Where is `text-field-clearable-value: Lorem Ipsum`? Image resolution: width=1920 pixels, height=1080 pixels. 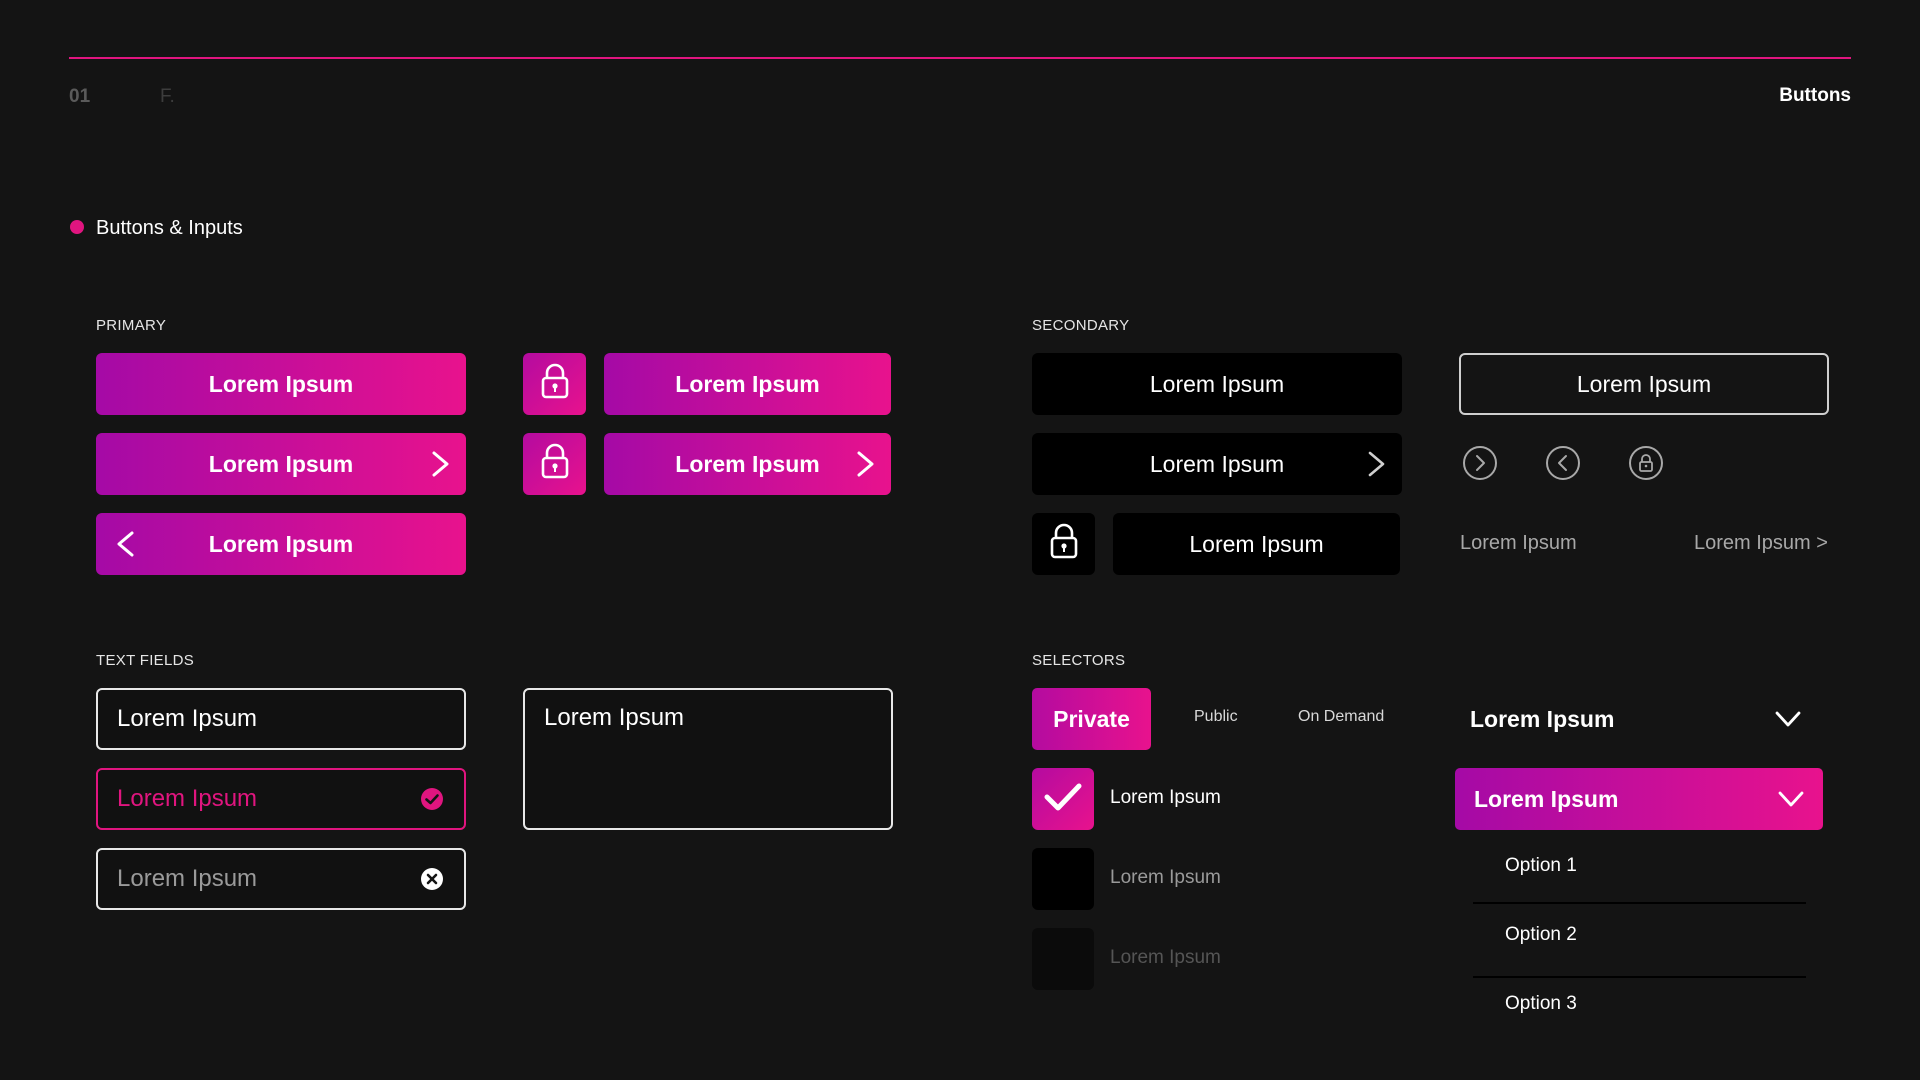 text-field-clearable-value: Lorem Ipsum is located at coordinates (187, 878).